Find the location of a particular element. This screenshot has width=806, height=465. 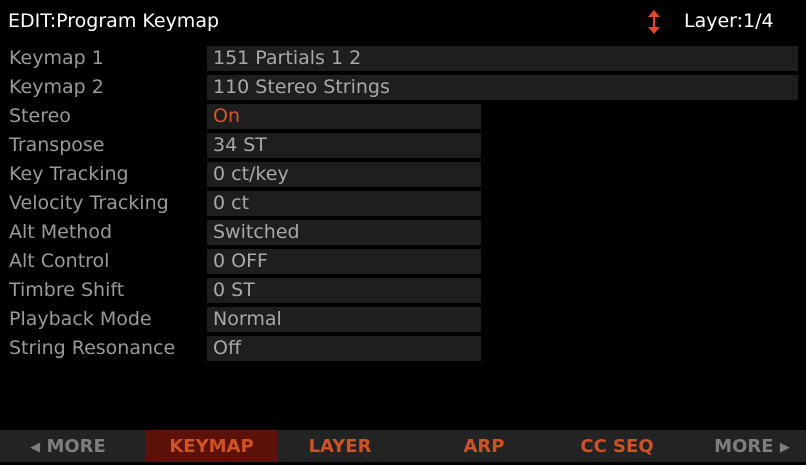

param-value-field: 151 Partials 1 2 is located at coordinates (502, 58).